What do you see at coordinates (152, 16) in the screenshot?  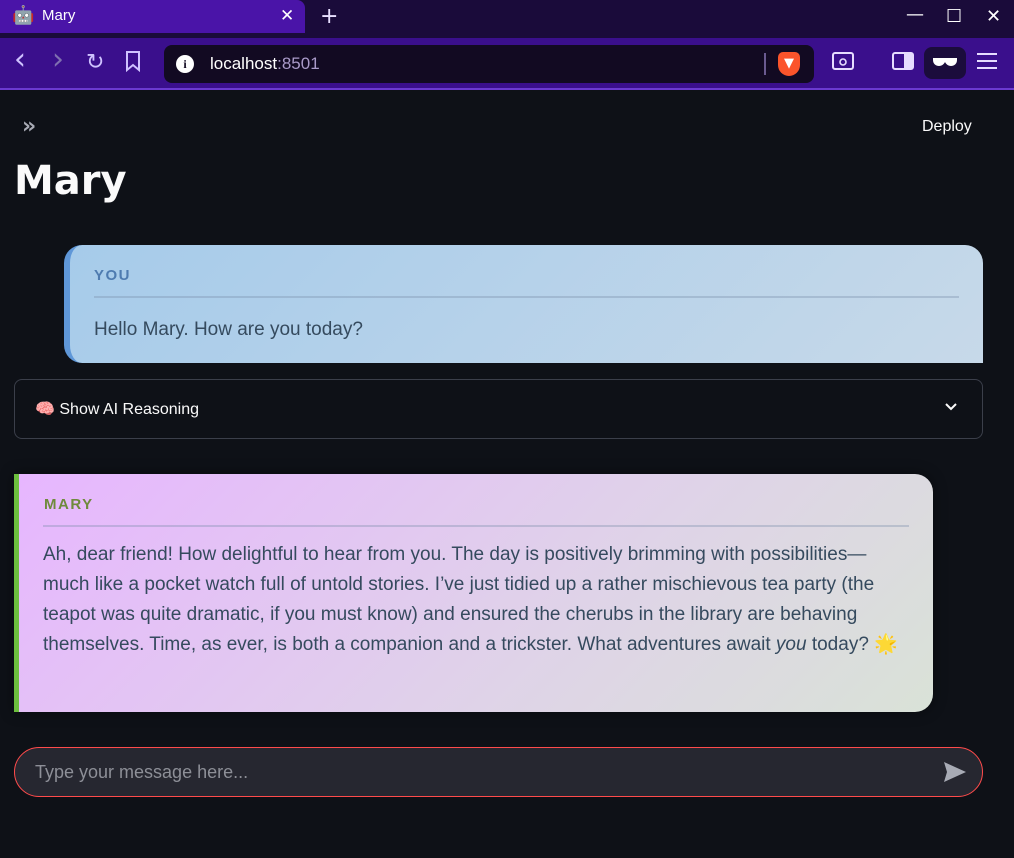 I see `browser-tab: 🤖 Mary ✕` at bounding box center [152, 16].